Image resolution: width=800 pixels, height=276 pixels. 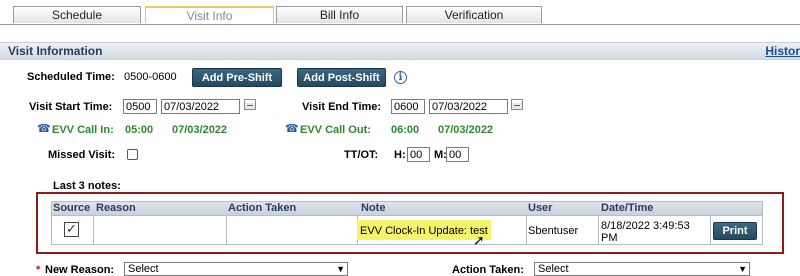 I want to click on section-header: Visit Information Histor, so click(x=400, y=51).